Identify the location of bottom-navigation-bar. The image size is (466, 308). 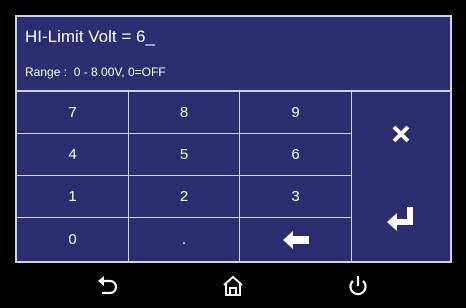
(233, 285).